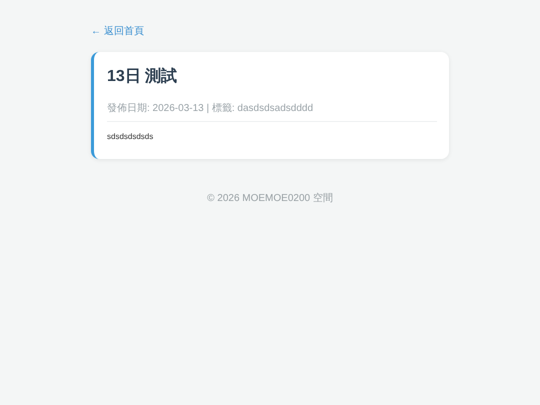 The width and height of the screenshot is (540, 405). What do you see at coordinates (117, 31) in the screenshot?
I see `back-link: ← 返回首頁` at bounding box center [117, 31].